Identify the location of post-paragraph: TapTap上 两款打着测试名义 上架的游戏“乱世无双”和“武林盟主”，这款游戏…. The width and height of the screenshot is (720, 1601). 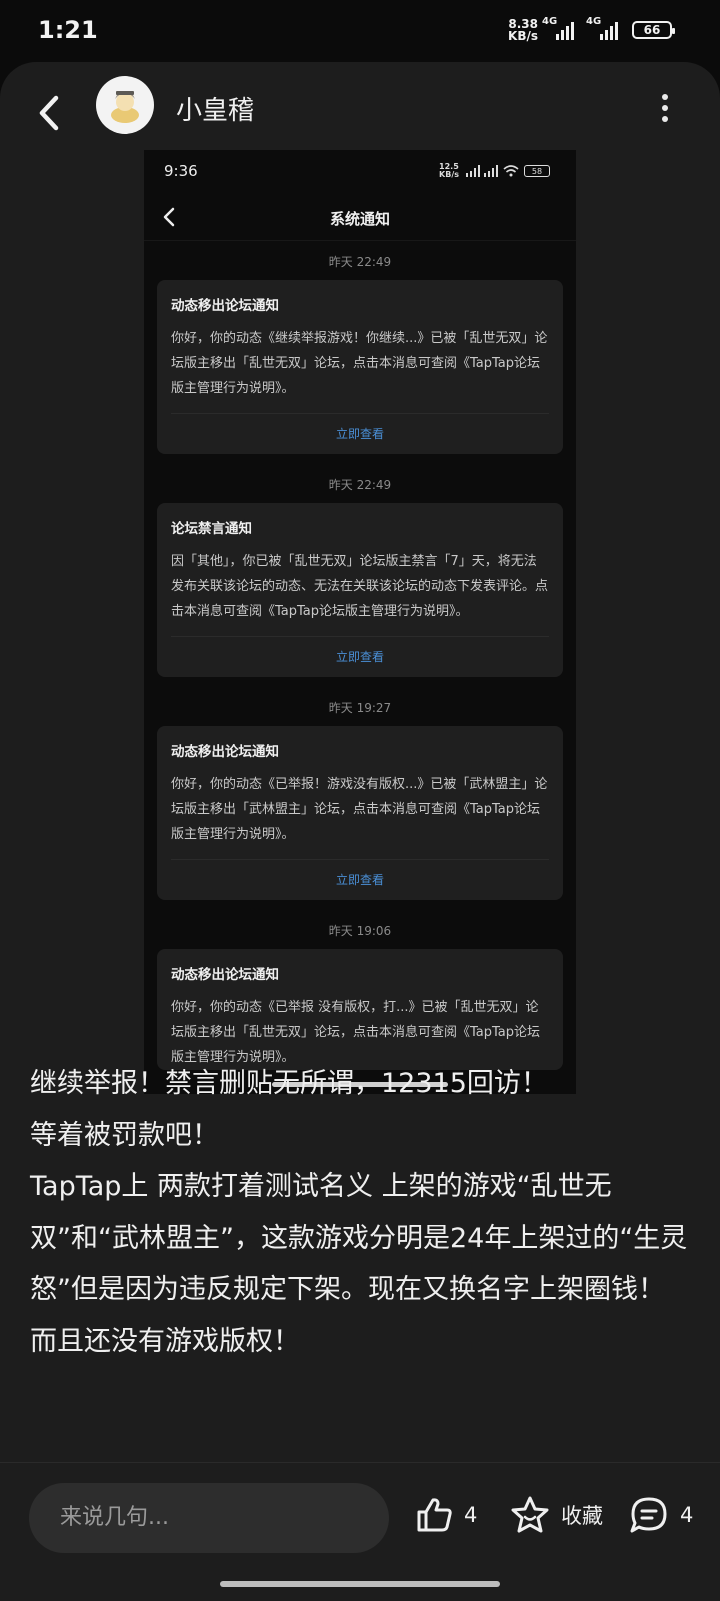
(359, 1264).